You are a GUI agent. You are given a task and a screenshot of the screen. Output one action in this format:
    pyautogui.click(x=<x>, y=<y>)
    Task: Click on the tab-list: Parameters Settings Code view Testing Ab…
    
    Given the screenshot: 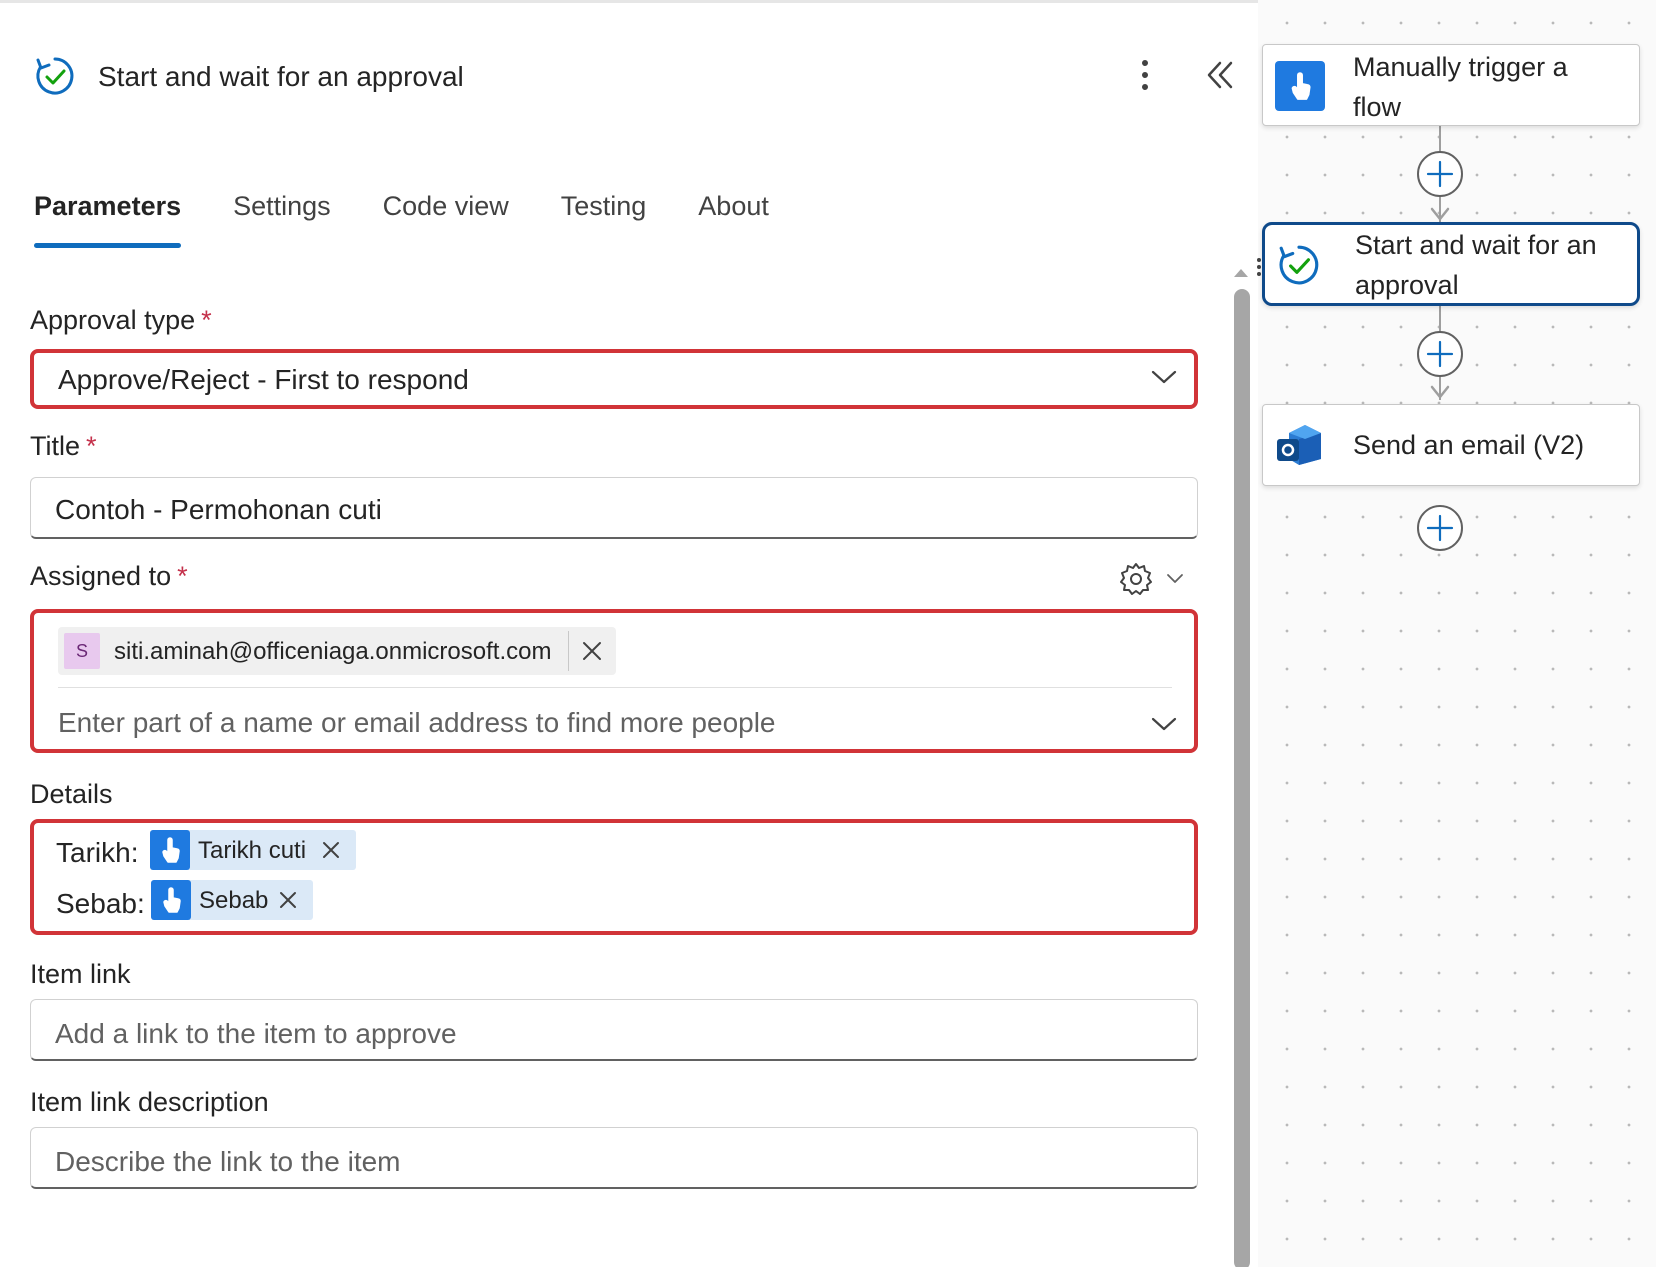 What is the action you would take?
    pyautogui.click(x=427, y=219)
    